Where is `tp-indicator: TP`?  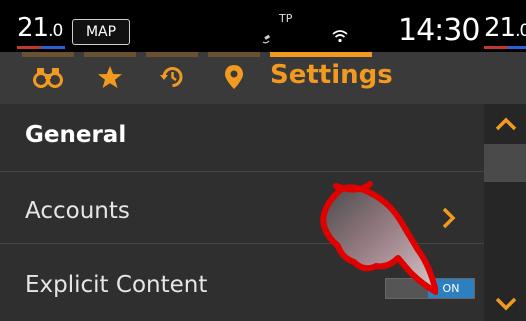
tp-indicator: TP is located at coordinates (286, 18).